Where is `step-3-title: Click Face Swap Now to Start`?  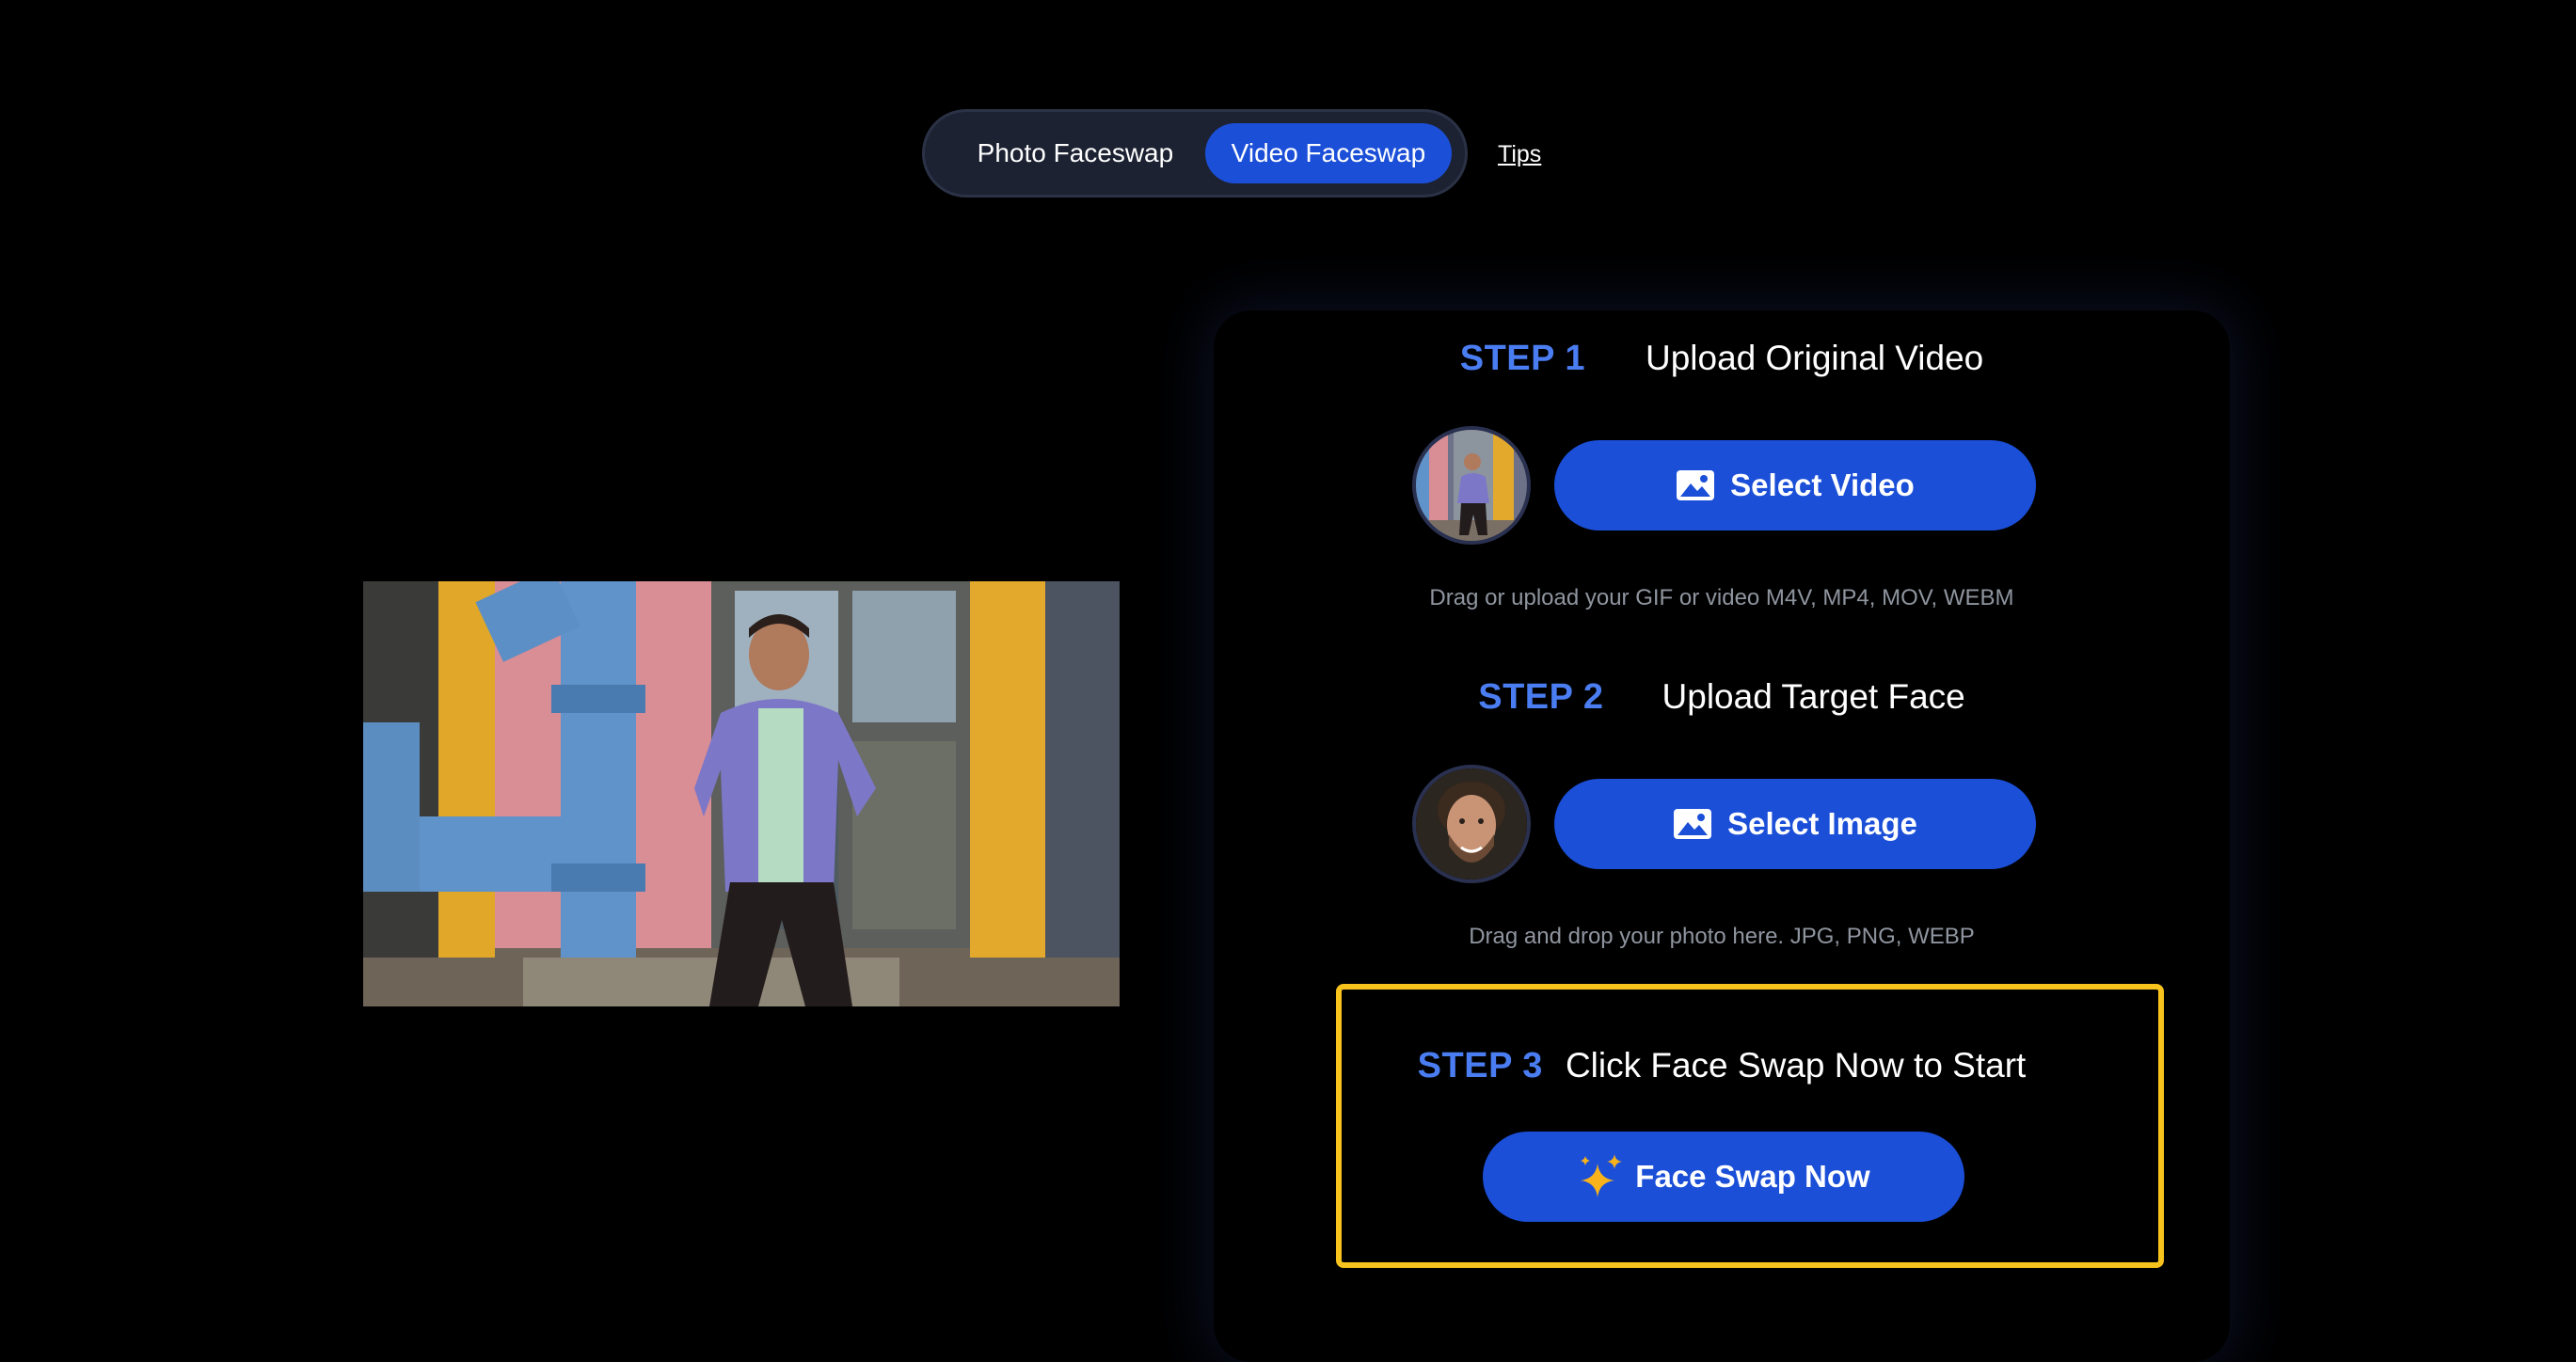 step-3-title: Click Face Swap Now to Start is located at coordinates (1796, 1065).